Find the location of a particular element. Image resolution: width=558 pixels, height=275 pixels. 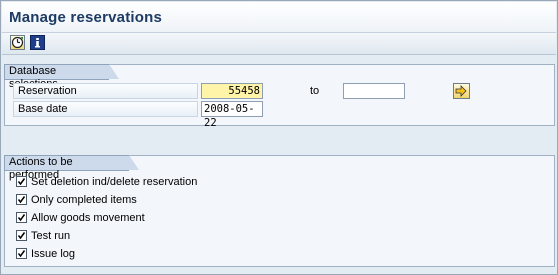

checkbox-label: Allow goods movement is located at coordinates (88, 218).